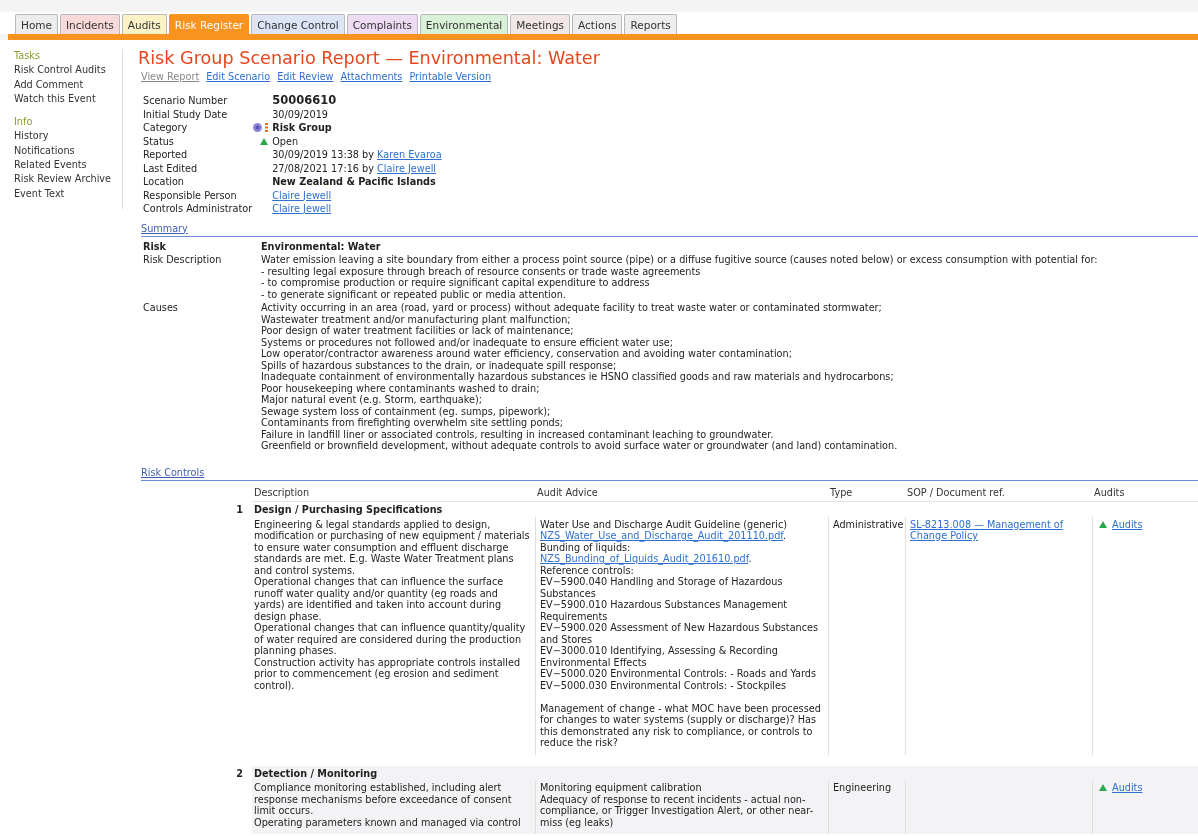 Image resolution: width=1198 pixels, height=836 pixels. I want to click on advice-text: NZS_Bunding_of_Liquids_Audit_201610.pdf., so click(646, 559).